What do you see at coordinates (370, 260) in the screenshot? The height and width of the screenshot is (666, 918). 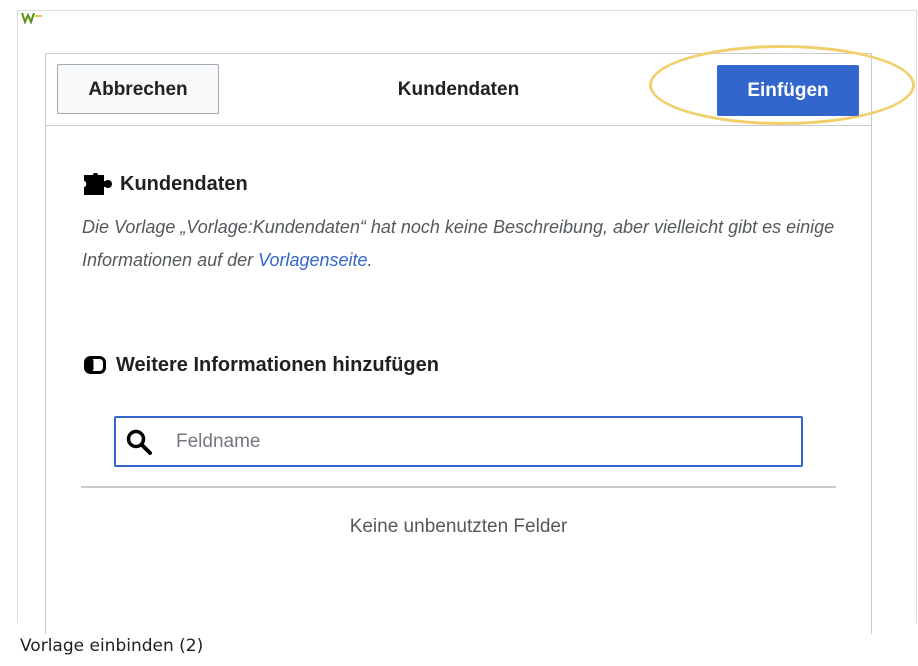 I see `description-end: .` at bounding box center [370, 260].